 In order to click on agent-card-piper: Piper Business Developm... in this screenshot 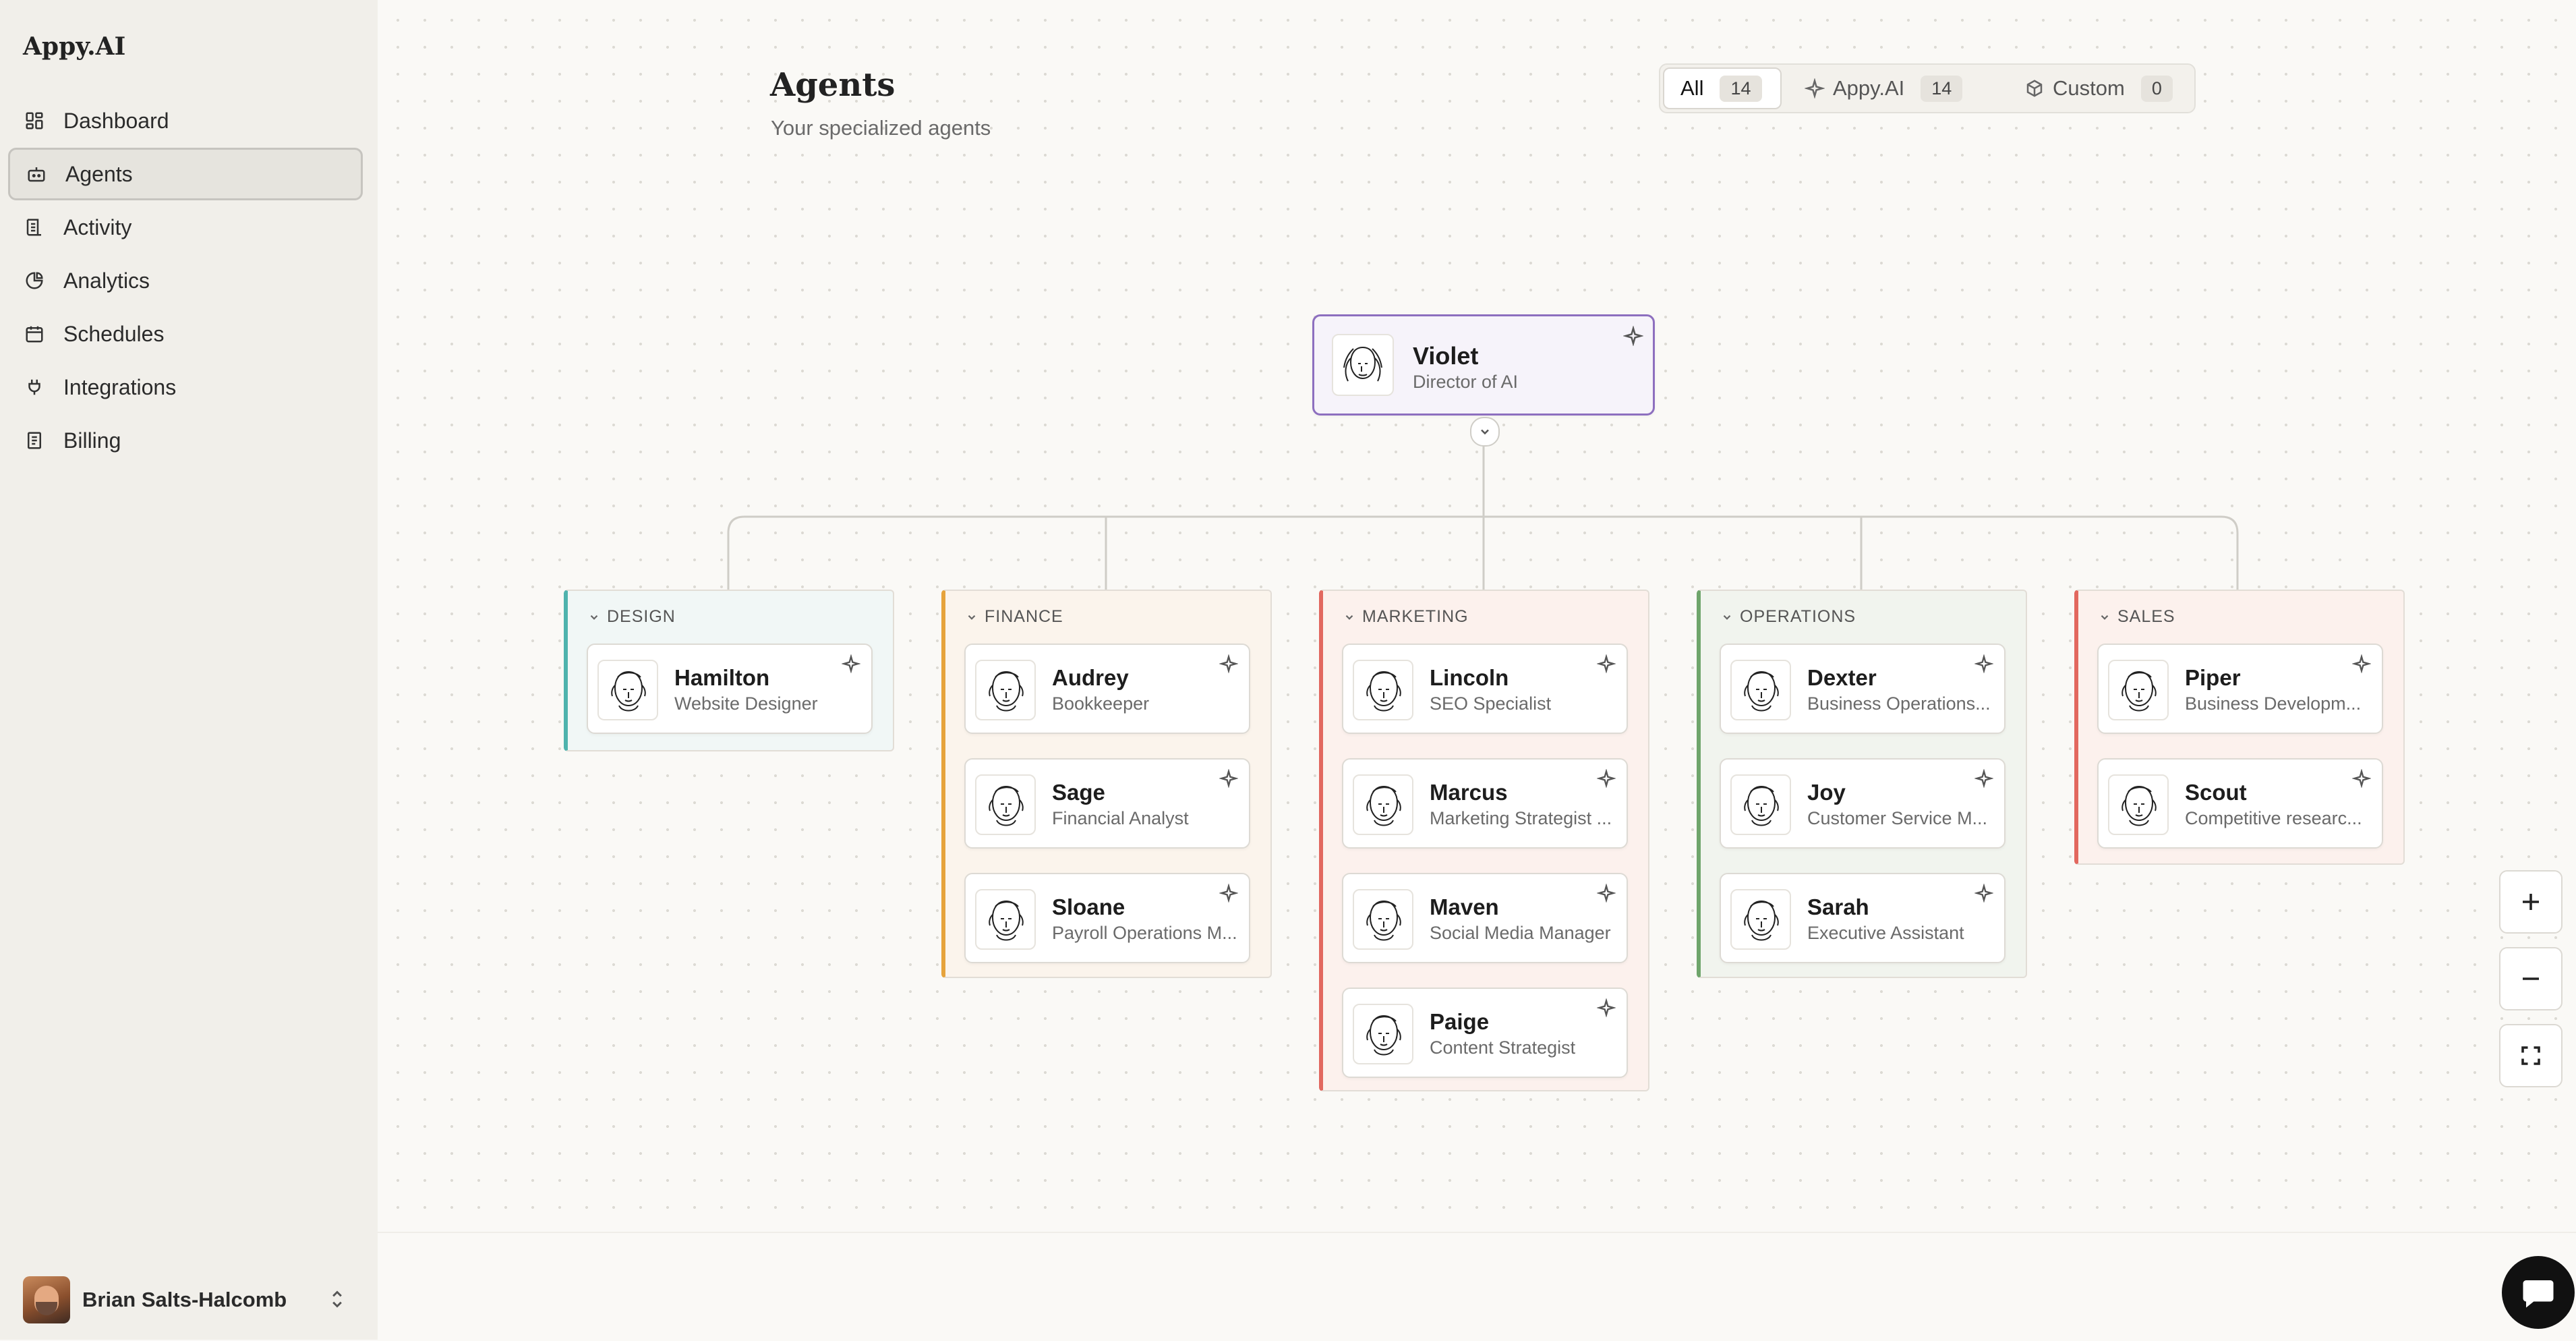, I will do `click(2240, 689)`.